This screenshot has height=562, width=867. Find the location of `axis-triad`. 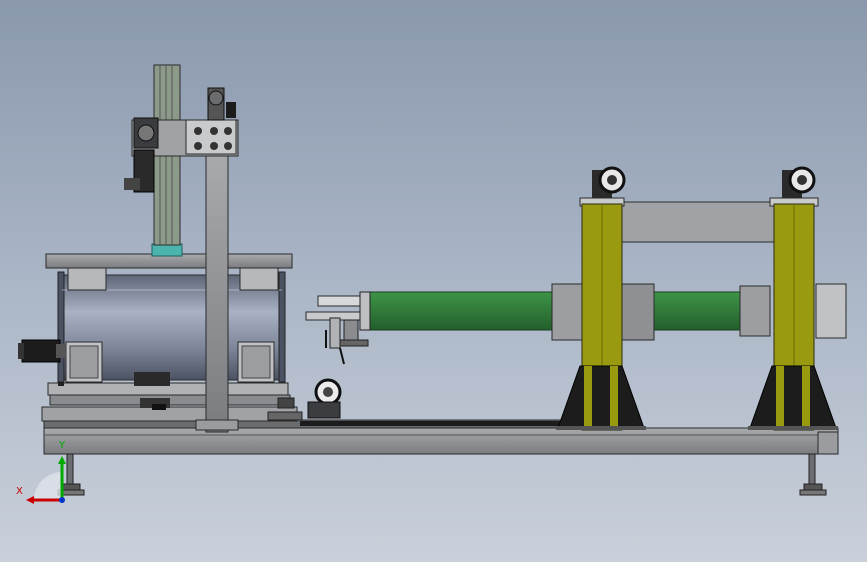

axis-triad is located at coordinates (46, 480).